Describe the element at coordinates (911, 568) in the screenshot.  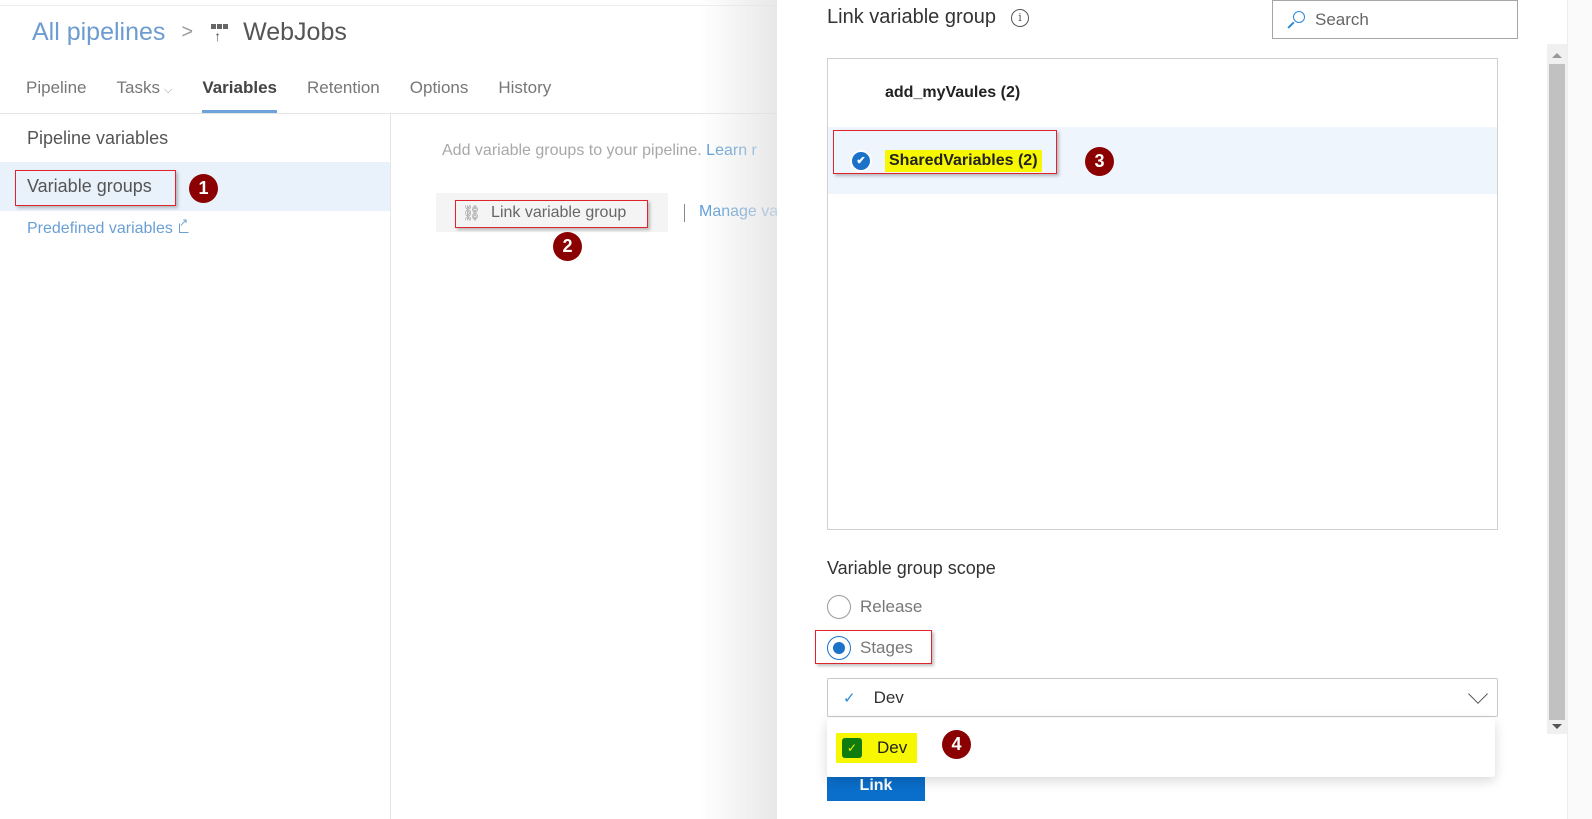
I see `variable-group-scope-label: Variable group scope` at that location.